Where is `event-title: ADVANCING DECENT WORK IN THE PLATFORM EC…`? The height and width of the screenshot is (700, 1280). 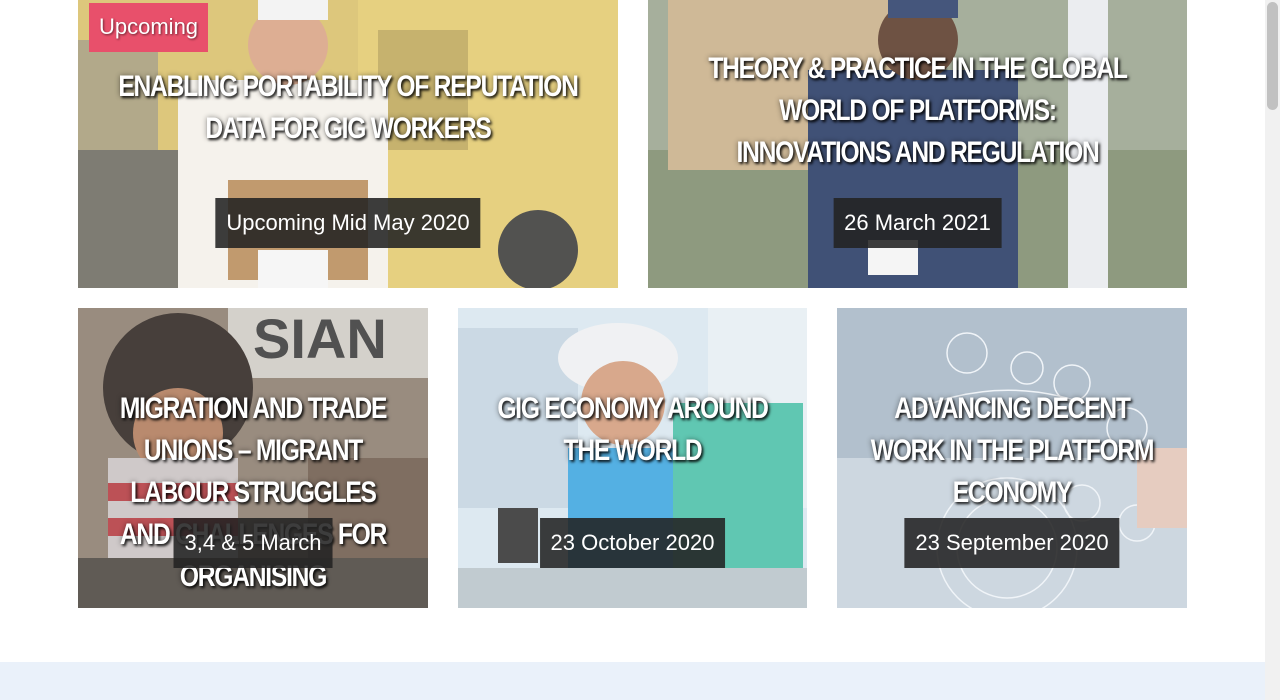
event-title: ADVANCING DECENT WORK IN THE PLATFORM EC… is located at coordinates (1012, 451).